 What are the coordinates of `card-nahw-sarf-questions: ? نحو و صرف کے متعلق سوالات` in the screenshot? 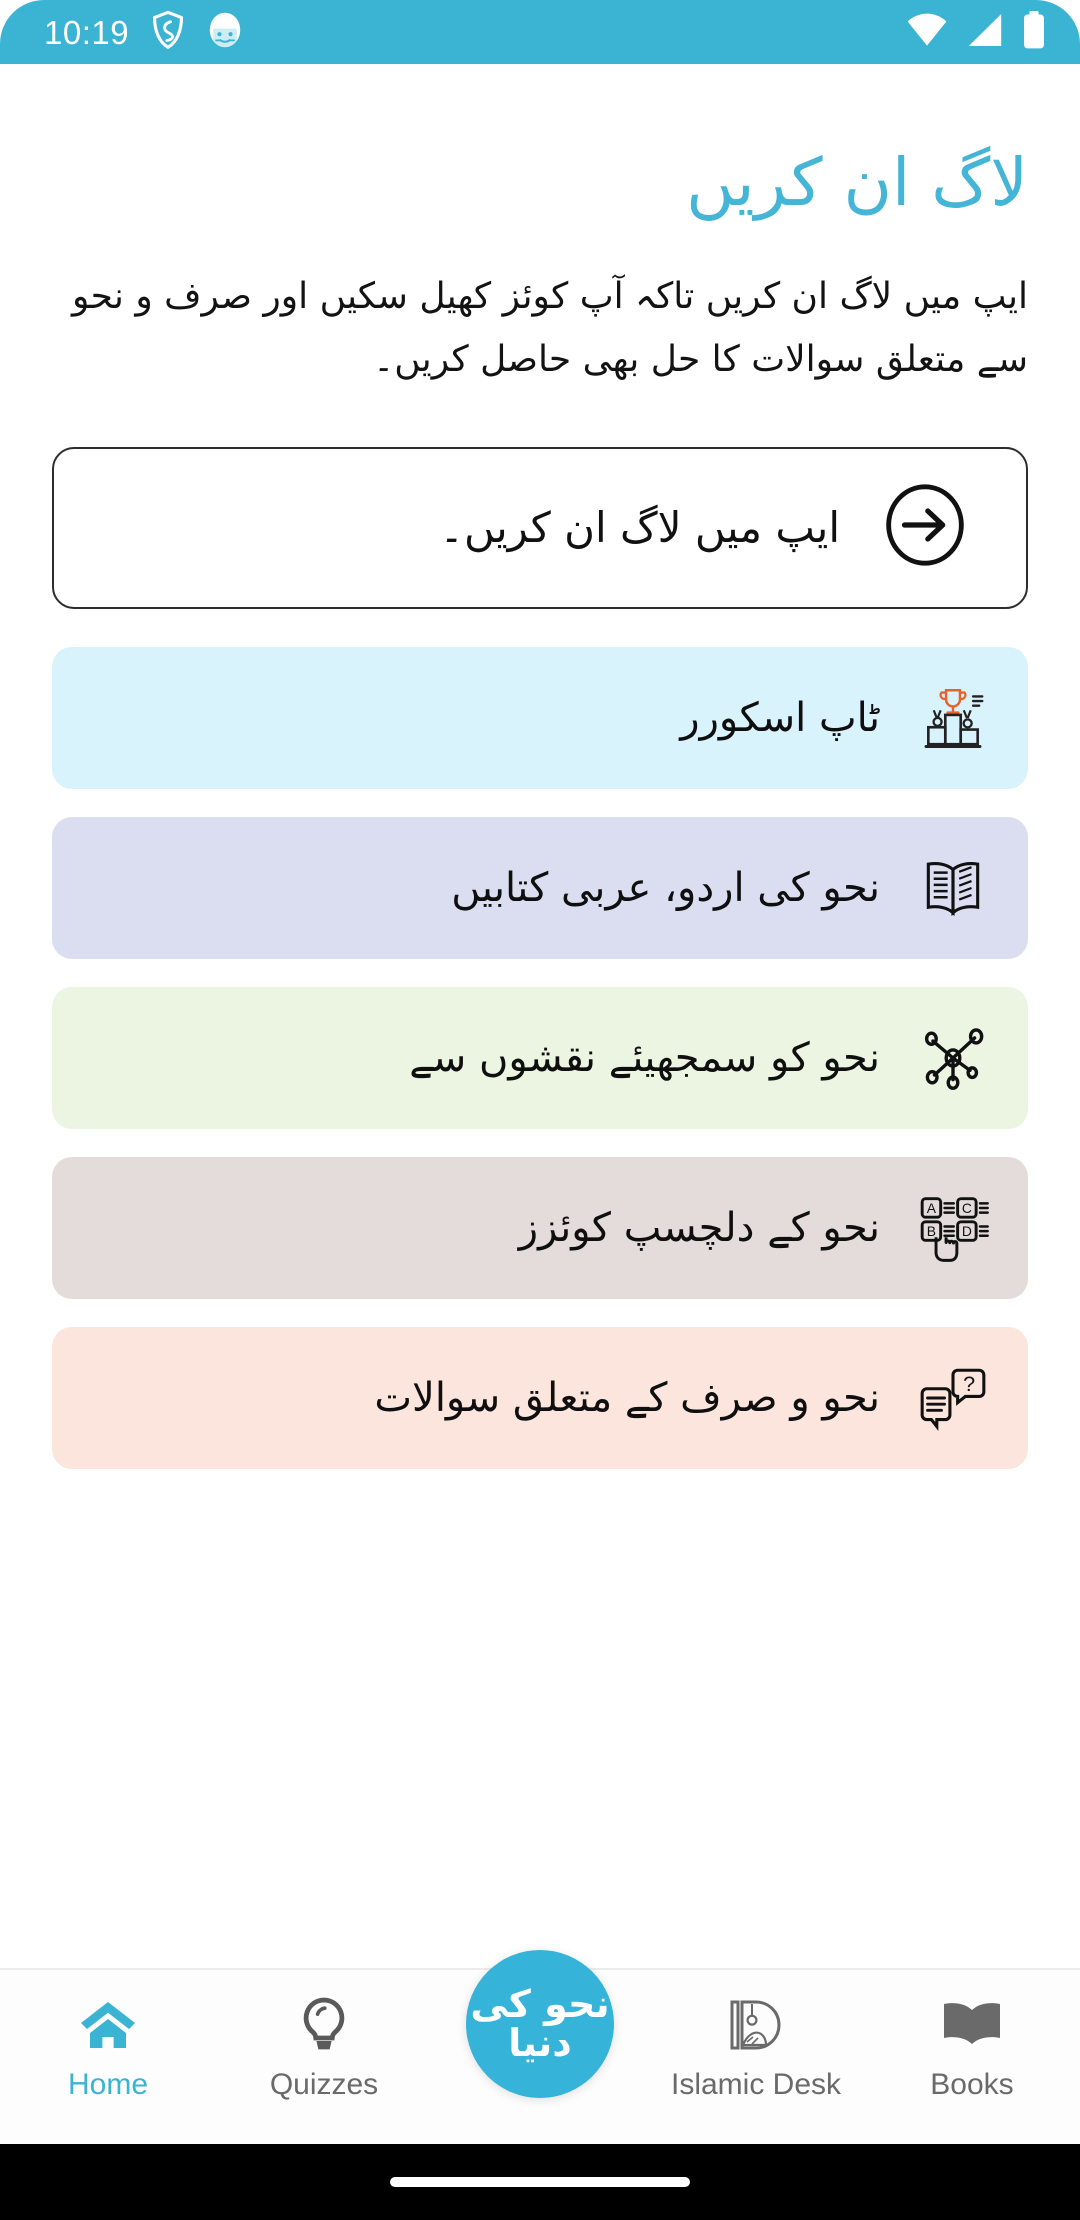 It's located at (540, 1397).